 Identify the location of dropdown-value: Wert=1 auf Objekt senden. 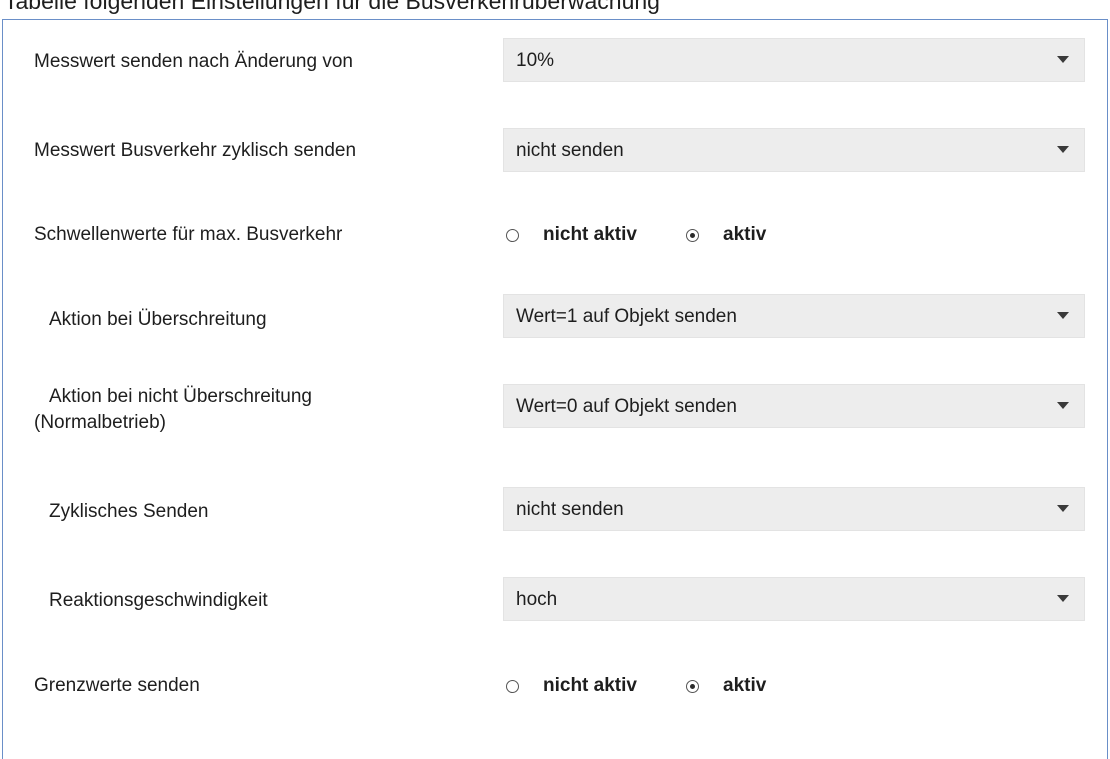
(626, 316).